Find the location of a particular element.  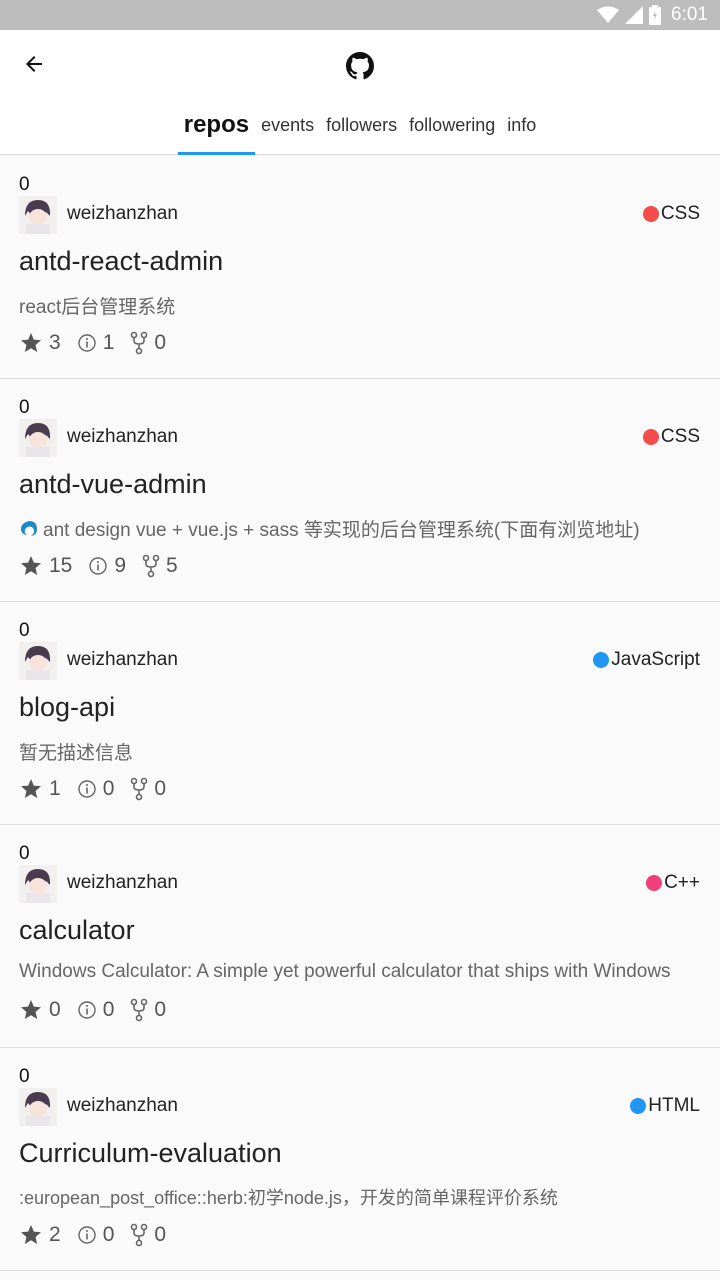

tab-events: events is located at coordinates (287, 129).